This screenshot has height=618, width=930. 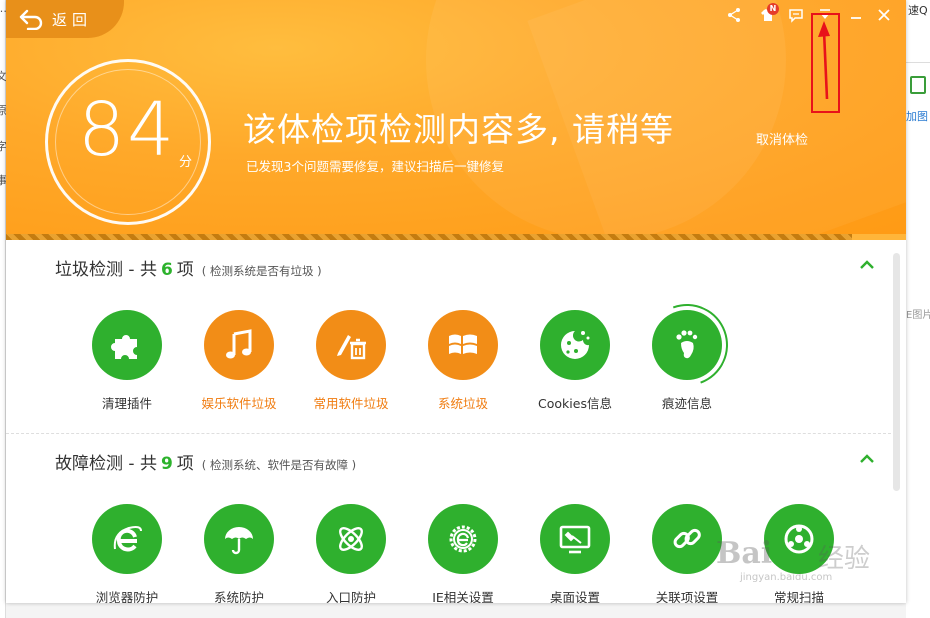 I want to click on scan-icon, so click(x=799, y=539).